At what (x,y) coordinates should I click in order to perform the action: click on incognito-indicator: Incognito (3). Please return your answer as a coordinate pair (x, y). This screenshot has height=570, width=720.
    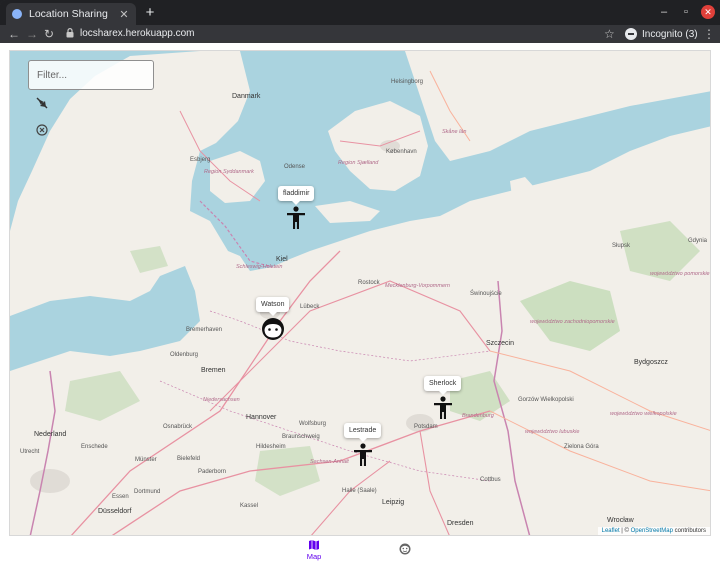
    Looking at the image, I should click on (661, 34).